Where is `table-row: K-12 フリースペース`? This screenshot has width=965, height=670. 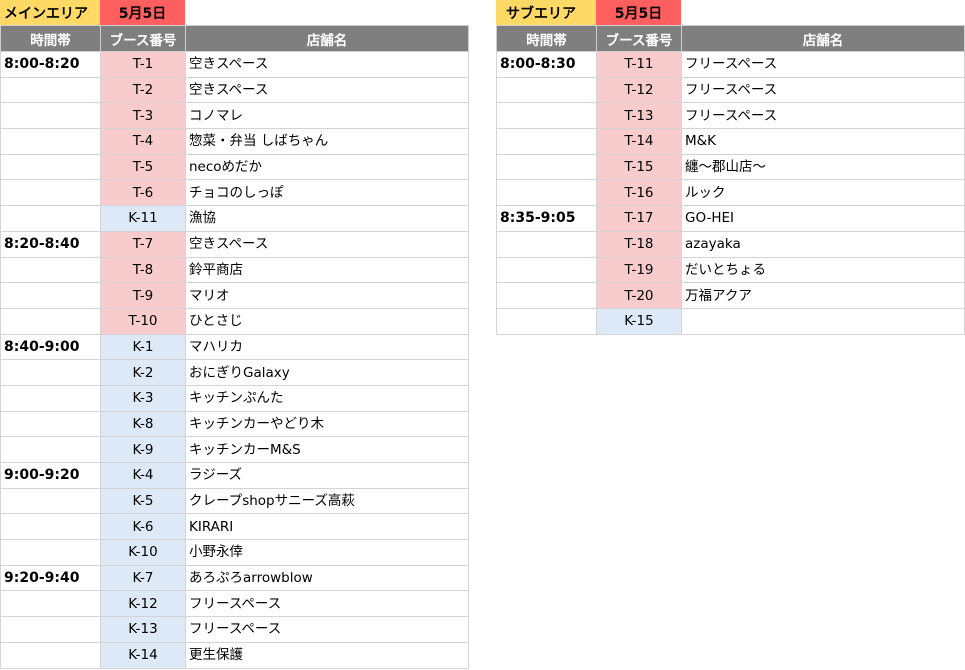 table-row: K-12 フリースペース is located at coordinates (234, 604).